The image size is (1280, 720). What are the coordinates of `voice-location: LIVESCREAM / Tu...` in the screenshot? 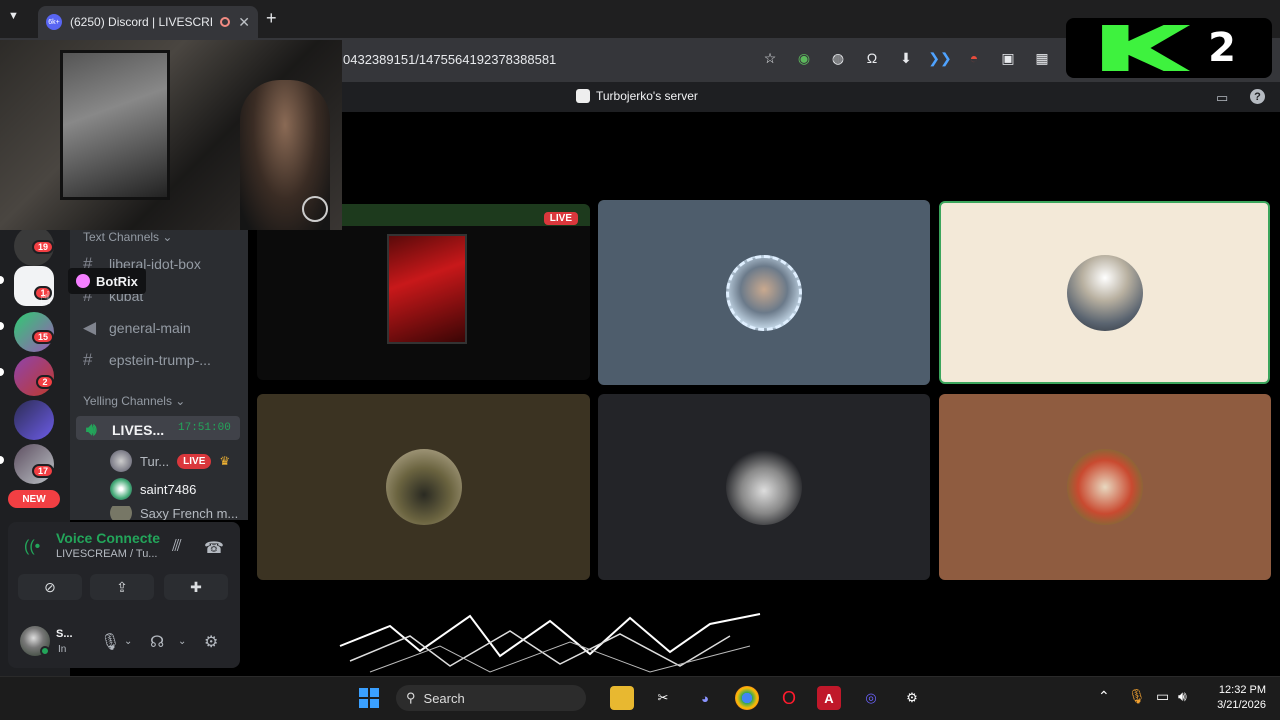 It's located at (106, 554).